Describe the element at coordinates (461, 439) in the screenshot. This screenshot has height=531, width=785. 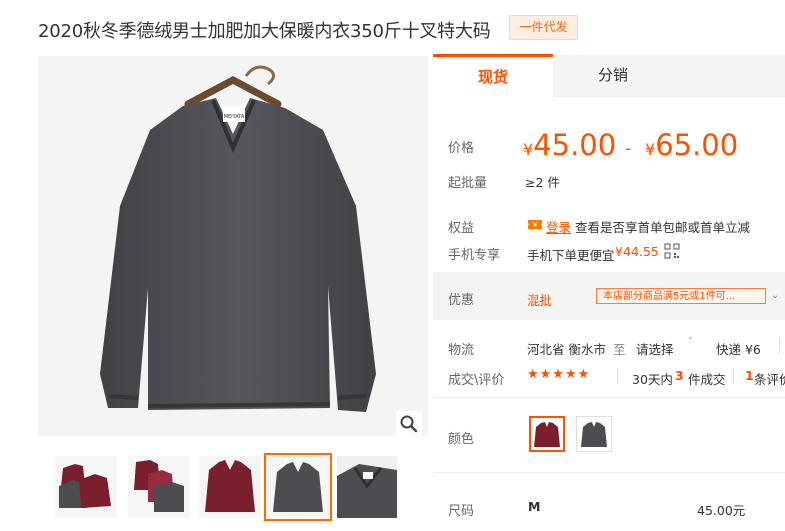
I see `color-label: 颜色` at that location.